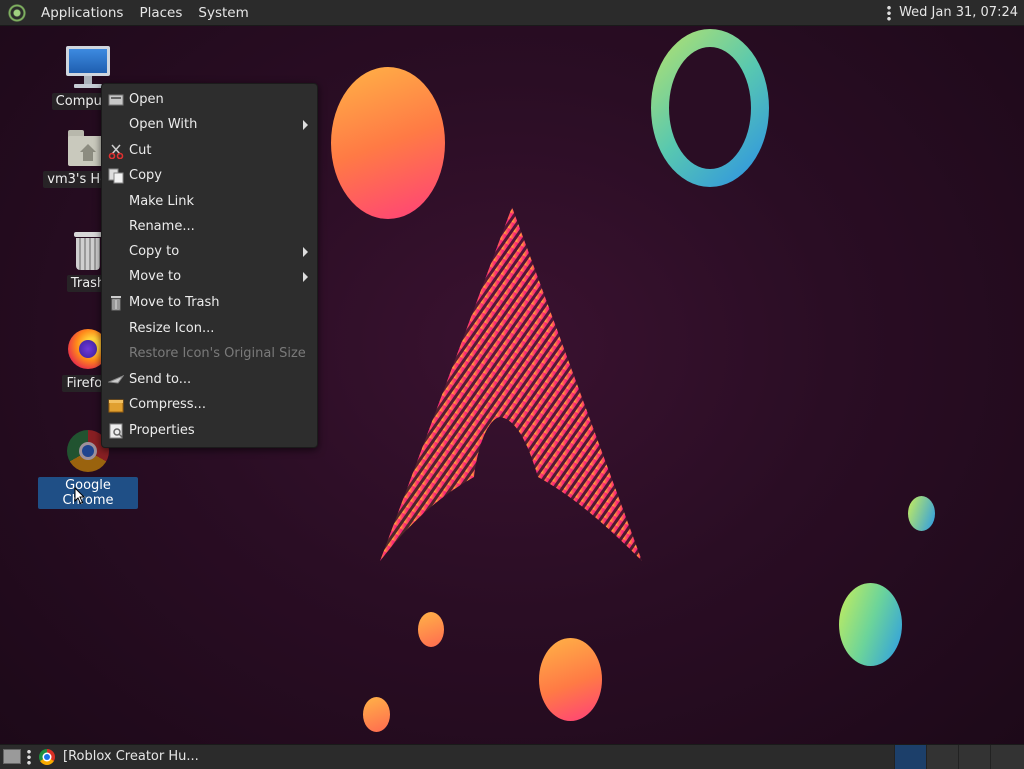  Describe the element at coordinates (116, 380) in the screenshot. I see `send-icon` at that location.